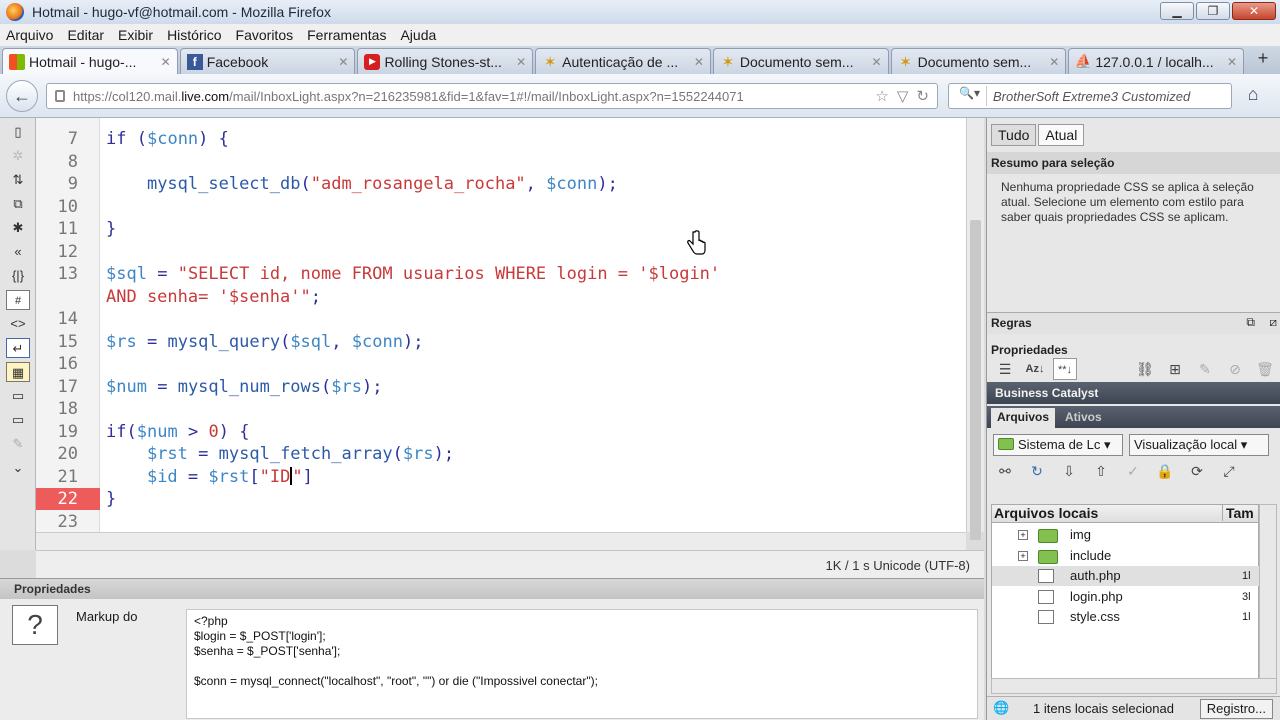 The image size is (1280, 720). I want to click on minimize-button: ▁, so click(1177, 11).